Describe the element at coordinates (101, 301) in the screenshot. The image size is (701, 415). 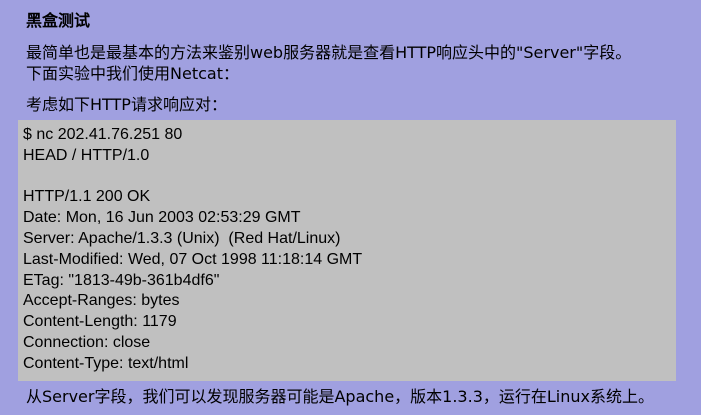
I see `code-line: Accept-Ranges: bytes` at that location.